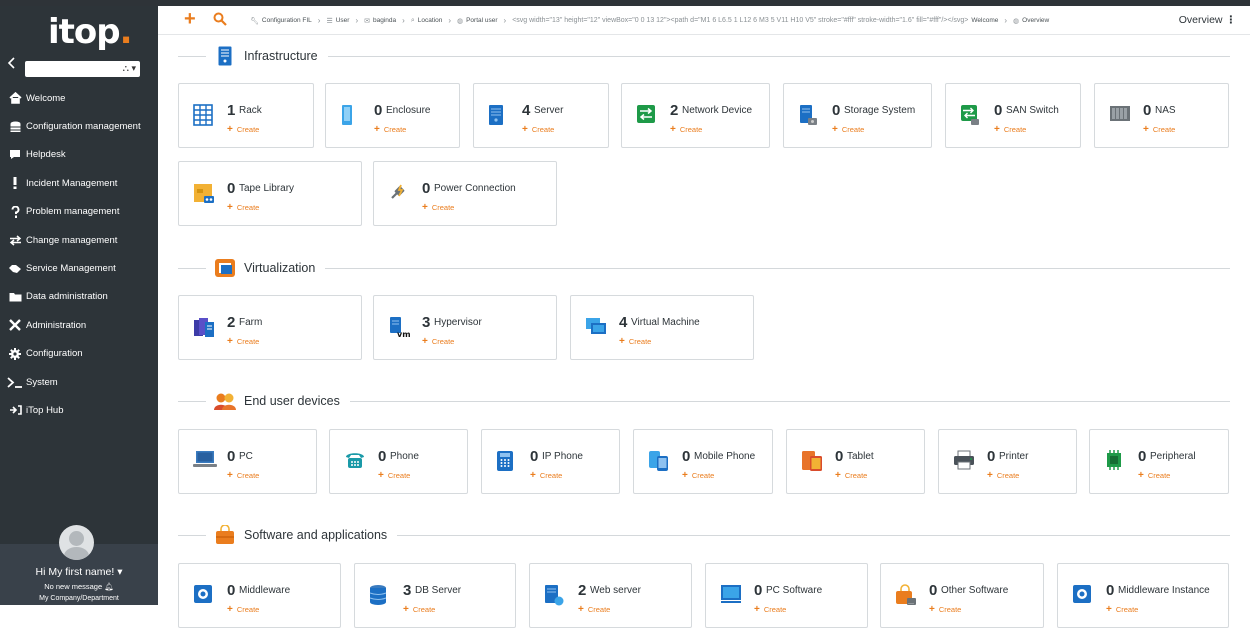  Describe the element at coordinates (458, 322) in the screenshot. I see `dashlet-label: Hypervisor` at that location.